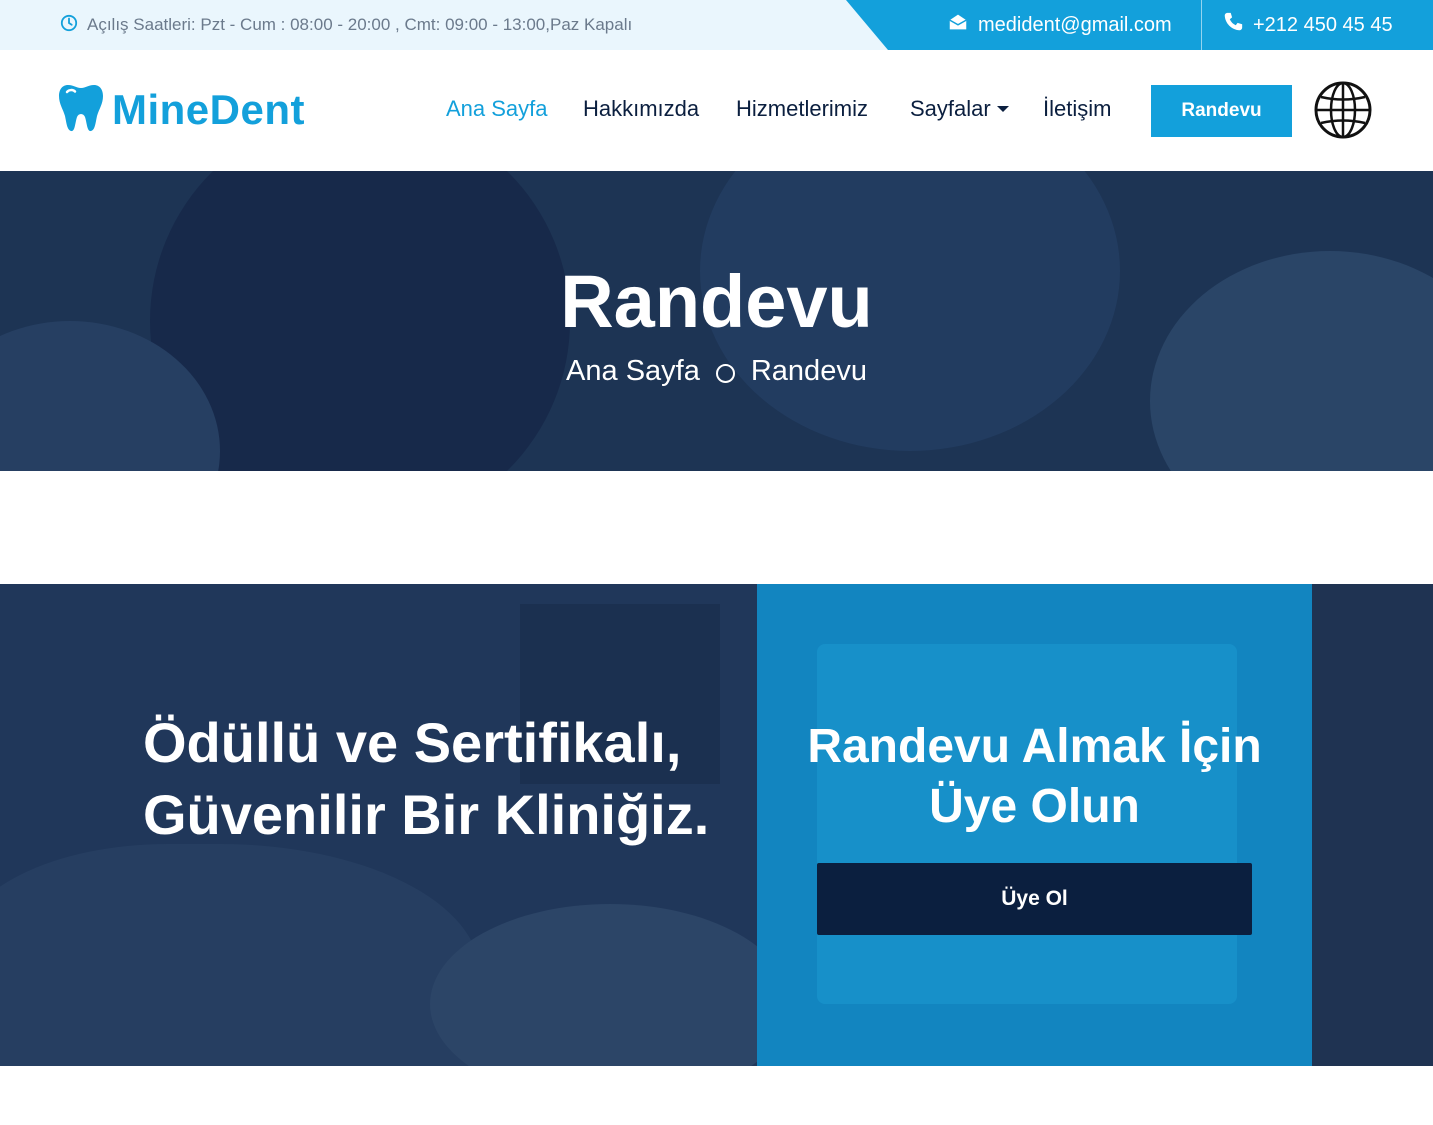 The image size is (1433, 1125). What do you see at coordinates (497, 109) in the screenshot?
I see `nav-home: Ana Sayfa` at bounding box center [497, 109].